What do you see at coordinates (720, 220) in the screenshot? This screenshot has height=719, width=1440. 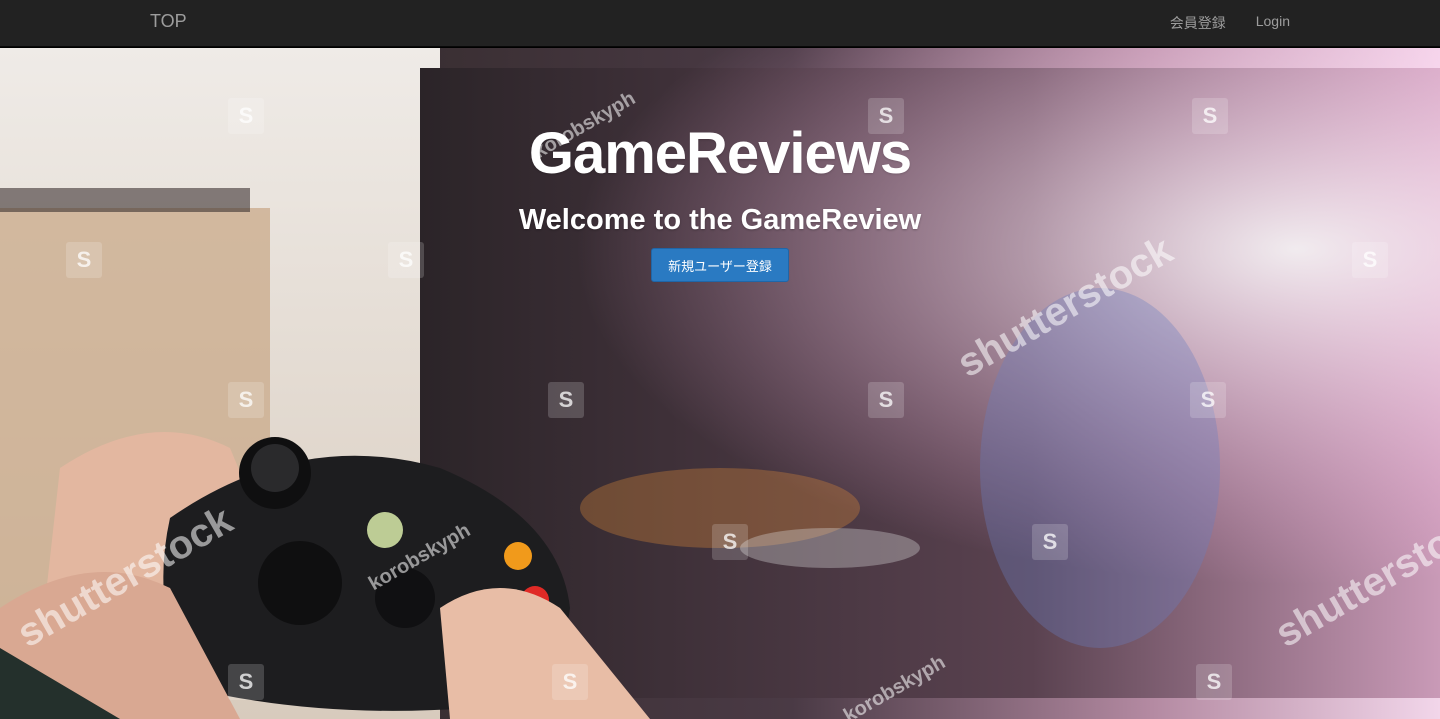 I see `hero-subtitle: Welcome to the GameReview` at bounding box center [720, 220].